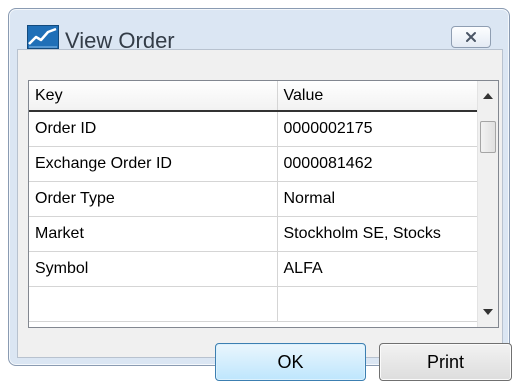 This screenshot has height=381, width=518. Describe the element at coordinates (378, 304) in the screenshot. I see `value-cell` at that location.